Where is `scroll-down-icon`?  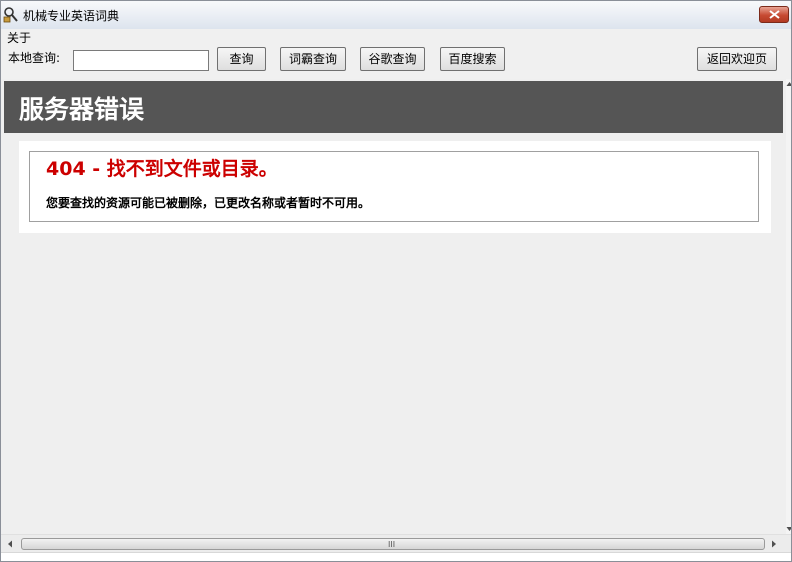
scroll-down-icon is located at coordinates (789, 529).